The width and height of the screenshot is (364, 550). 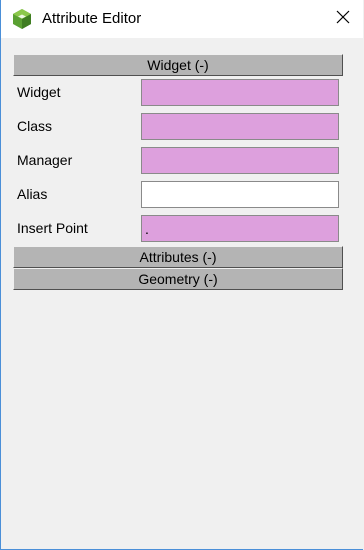 I want to click on attributes-section-header: Attributes (-), so click(x=178, y=257).